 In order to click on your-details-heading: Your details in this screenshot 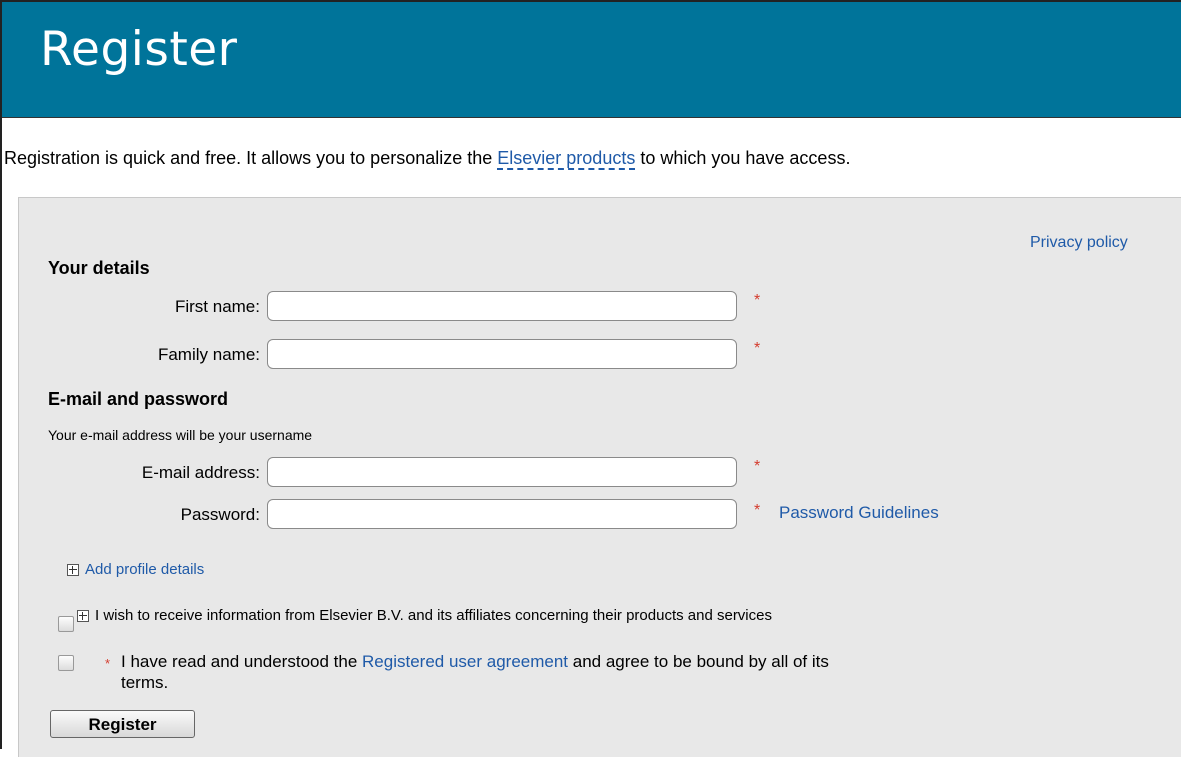, I will do `click(99, 268)`.